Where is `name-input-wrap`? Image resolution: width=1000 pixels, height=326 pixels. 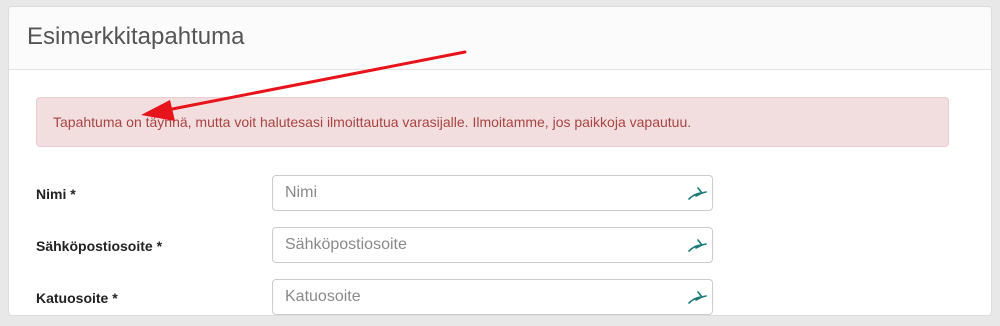 name-input-wrap is located at coordinates (492, 193).